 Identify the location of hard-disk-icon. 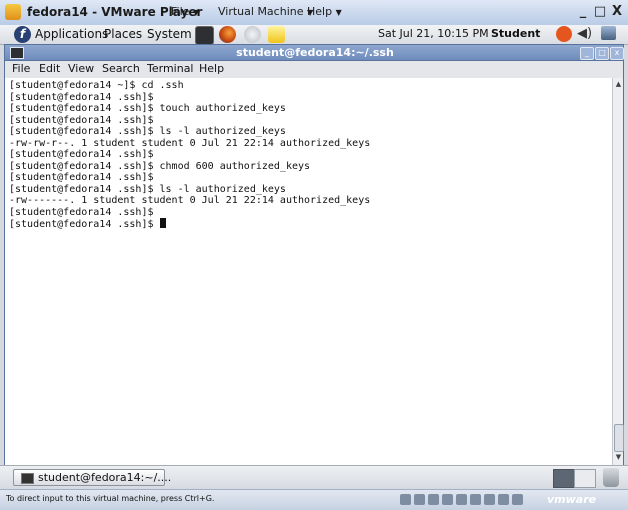
(405, 499).